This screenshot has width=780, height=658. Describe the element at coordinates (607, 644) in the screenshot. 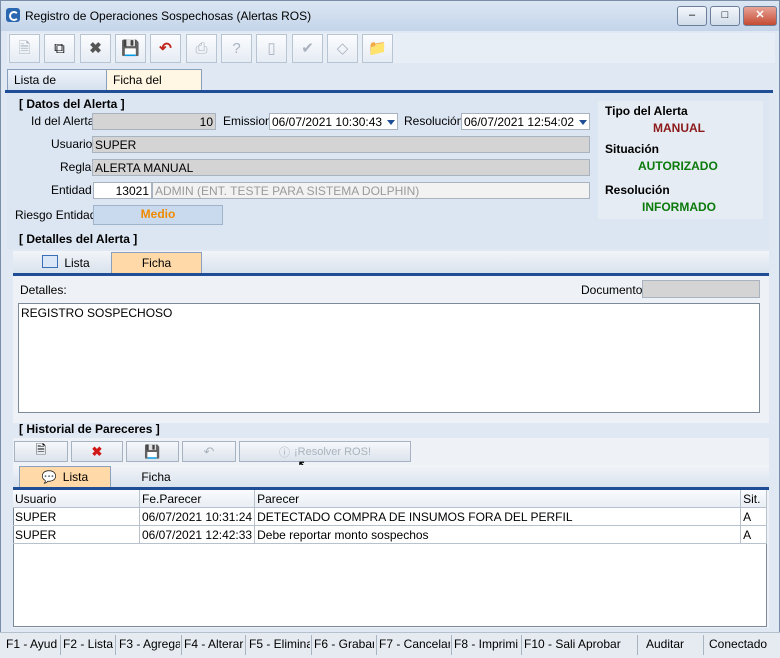

I see `aprobar-key: Aprobar` at that location.